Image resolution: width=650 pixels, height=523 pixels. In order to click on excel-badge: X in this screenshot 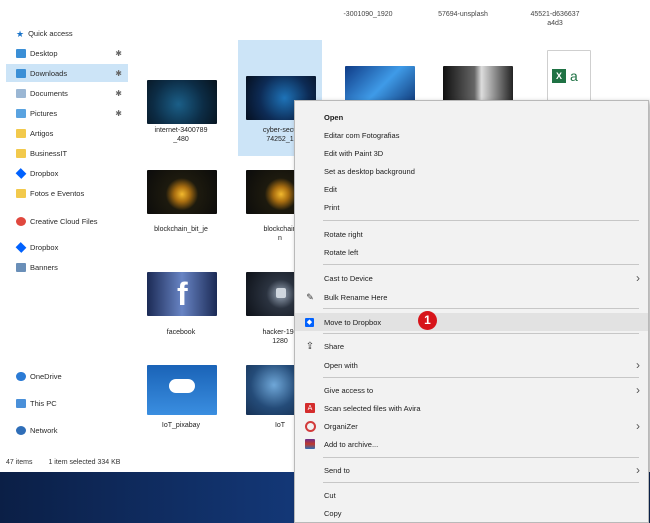, I will do `click(559, 76)`.